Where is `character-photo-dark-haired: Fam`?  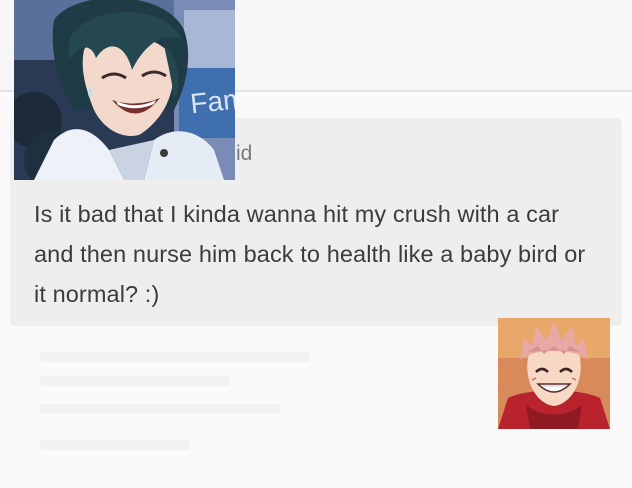 character-photo-dark-haired: Fam is located at coordinates (124, 90).